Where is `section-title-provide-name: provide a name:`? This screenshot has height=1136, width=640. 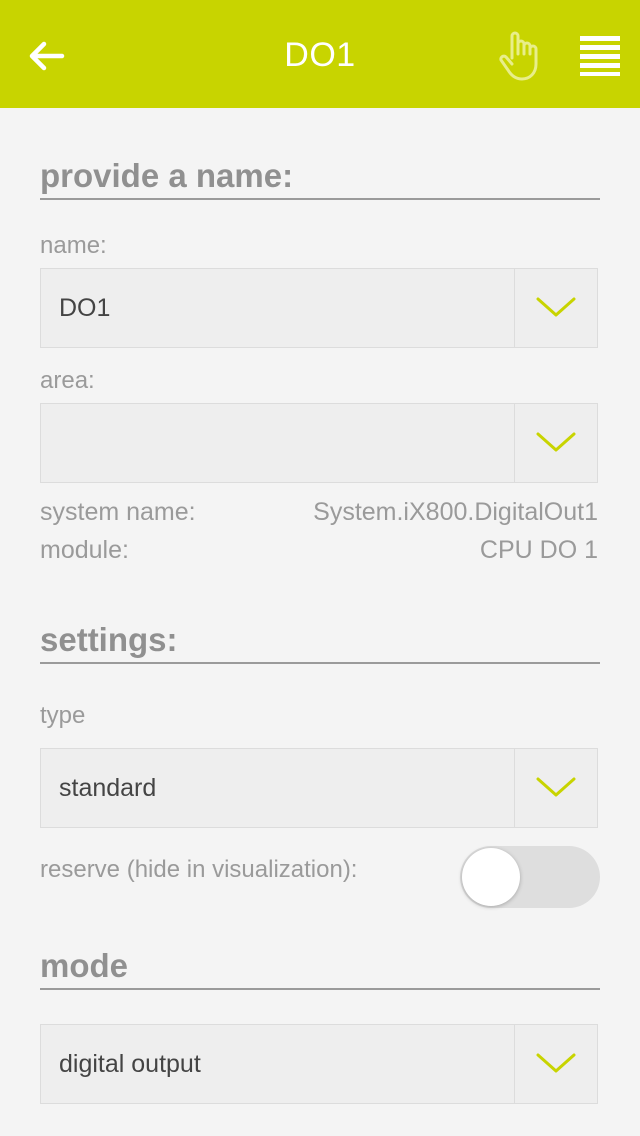
section-title-provide-name: provide a name: is located at coordinates (320, 178).